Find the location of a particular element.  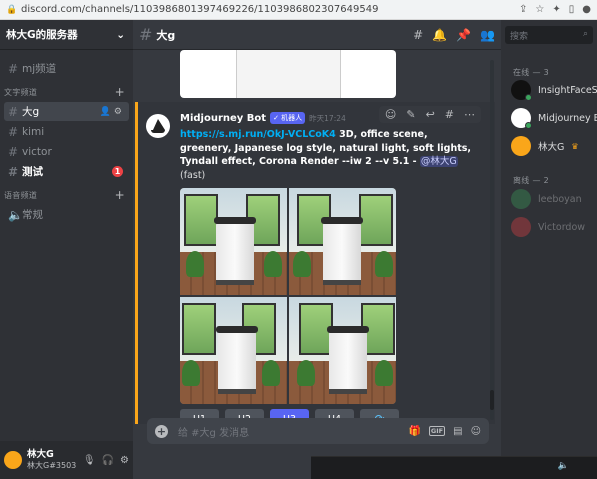

channel-test: # 测试 1 is located at coordinates (66, 171).